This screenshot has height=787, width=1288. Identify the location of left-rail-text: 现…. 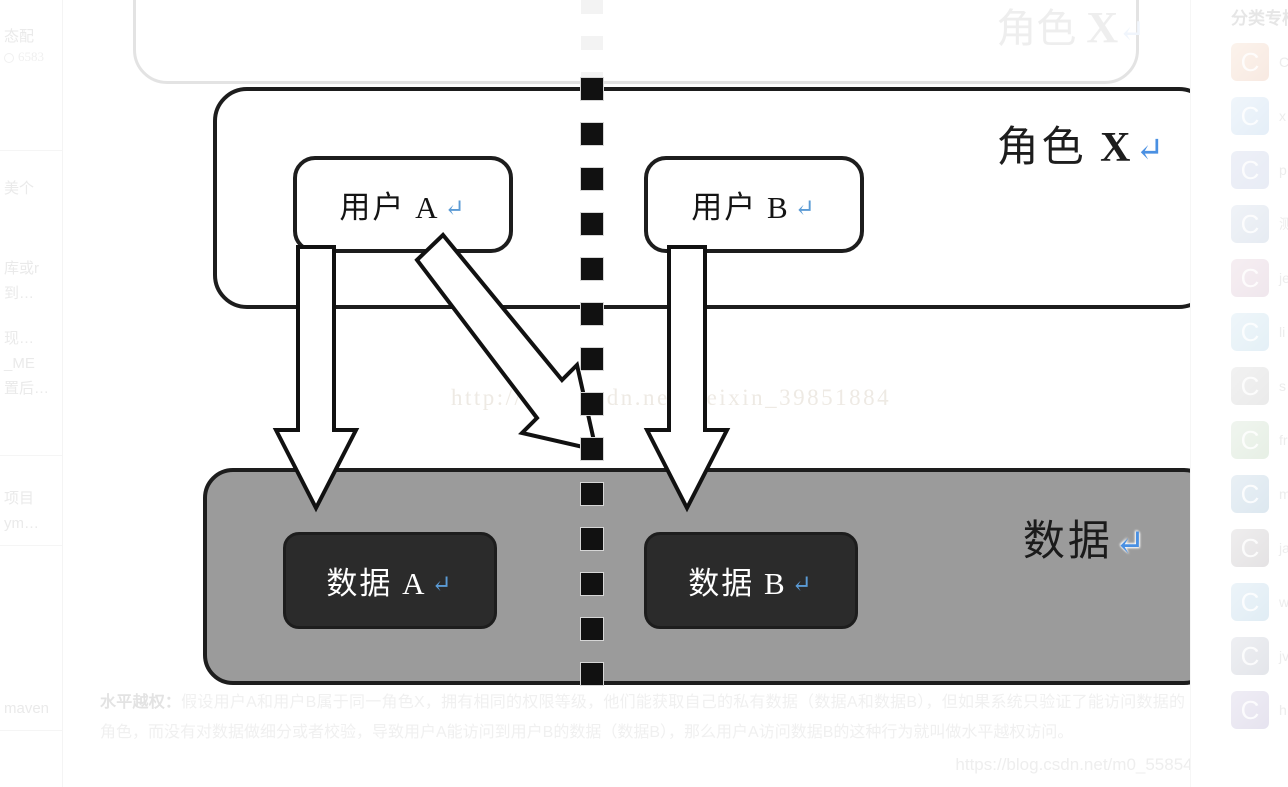
(19, 338).